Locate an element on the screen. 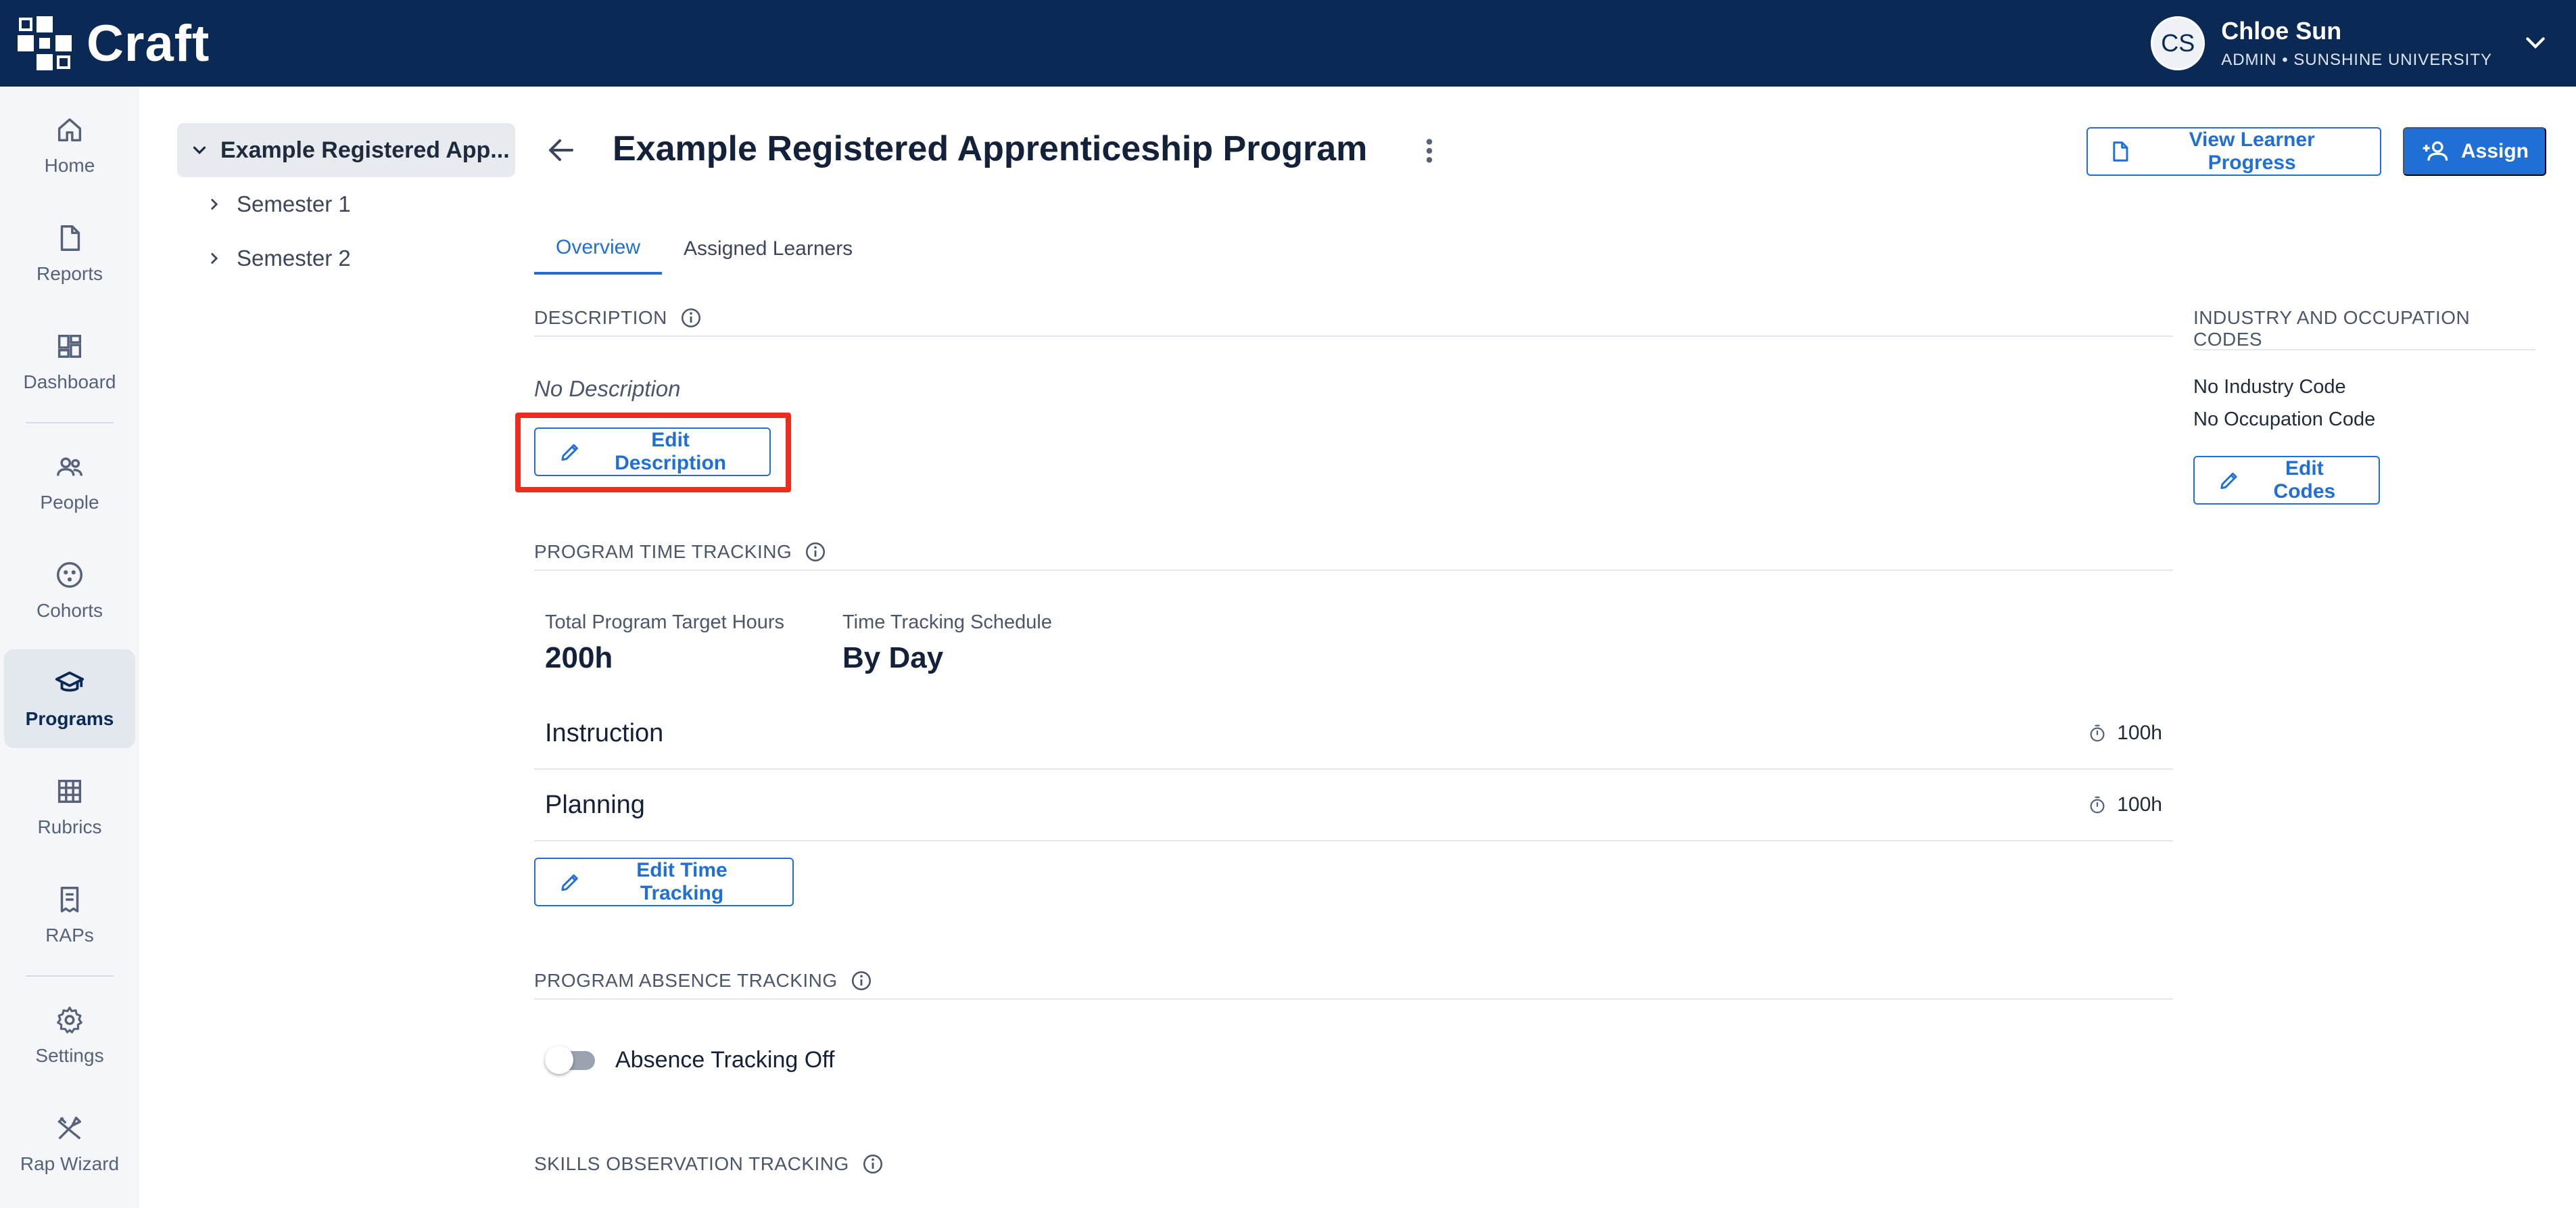  nav-label: Settings is located at coordinates (69, 1055).